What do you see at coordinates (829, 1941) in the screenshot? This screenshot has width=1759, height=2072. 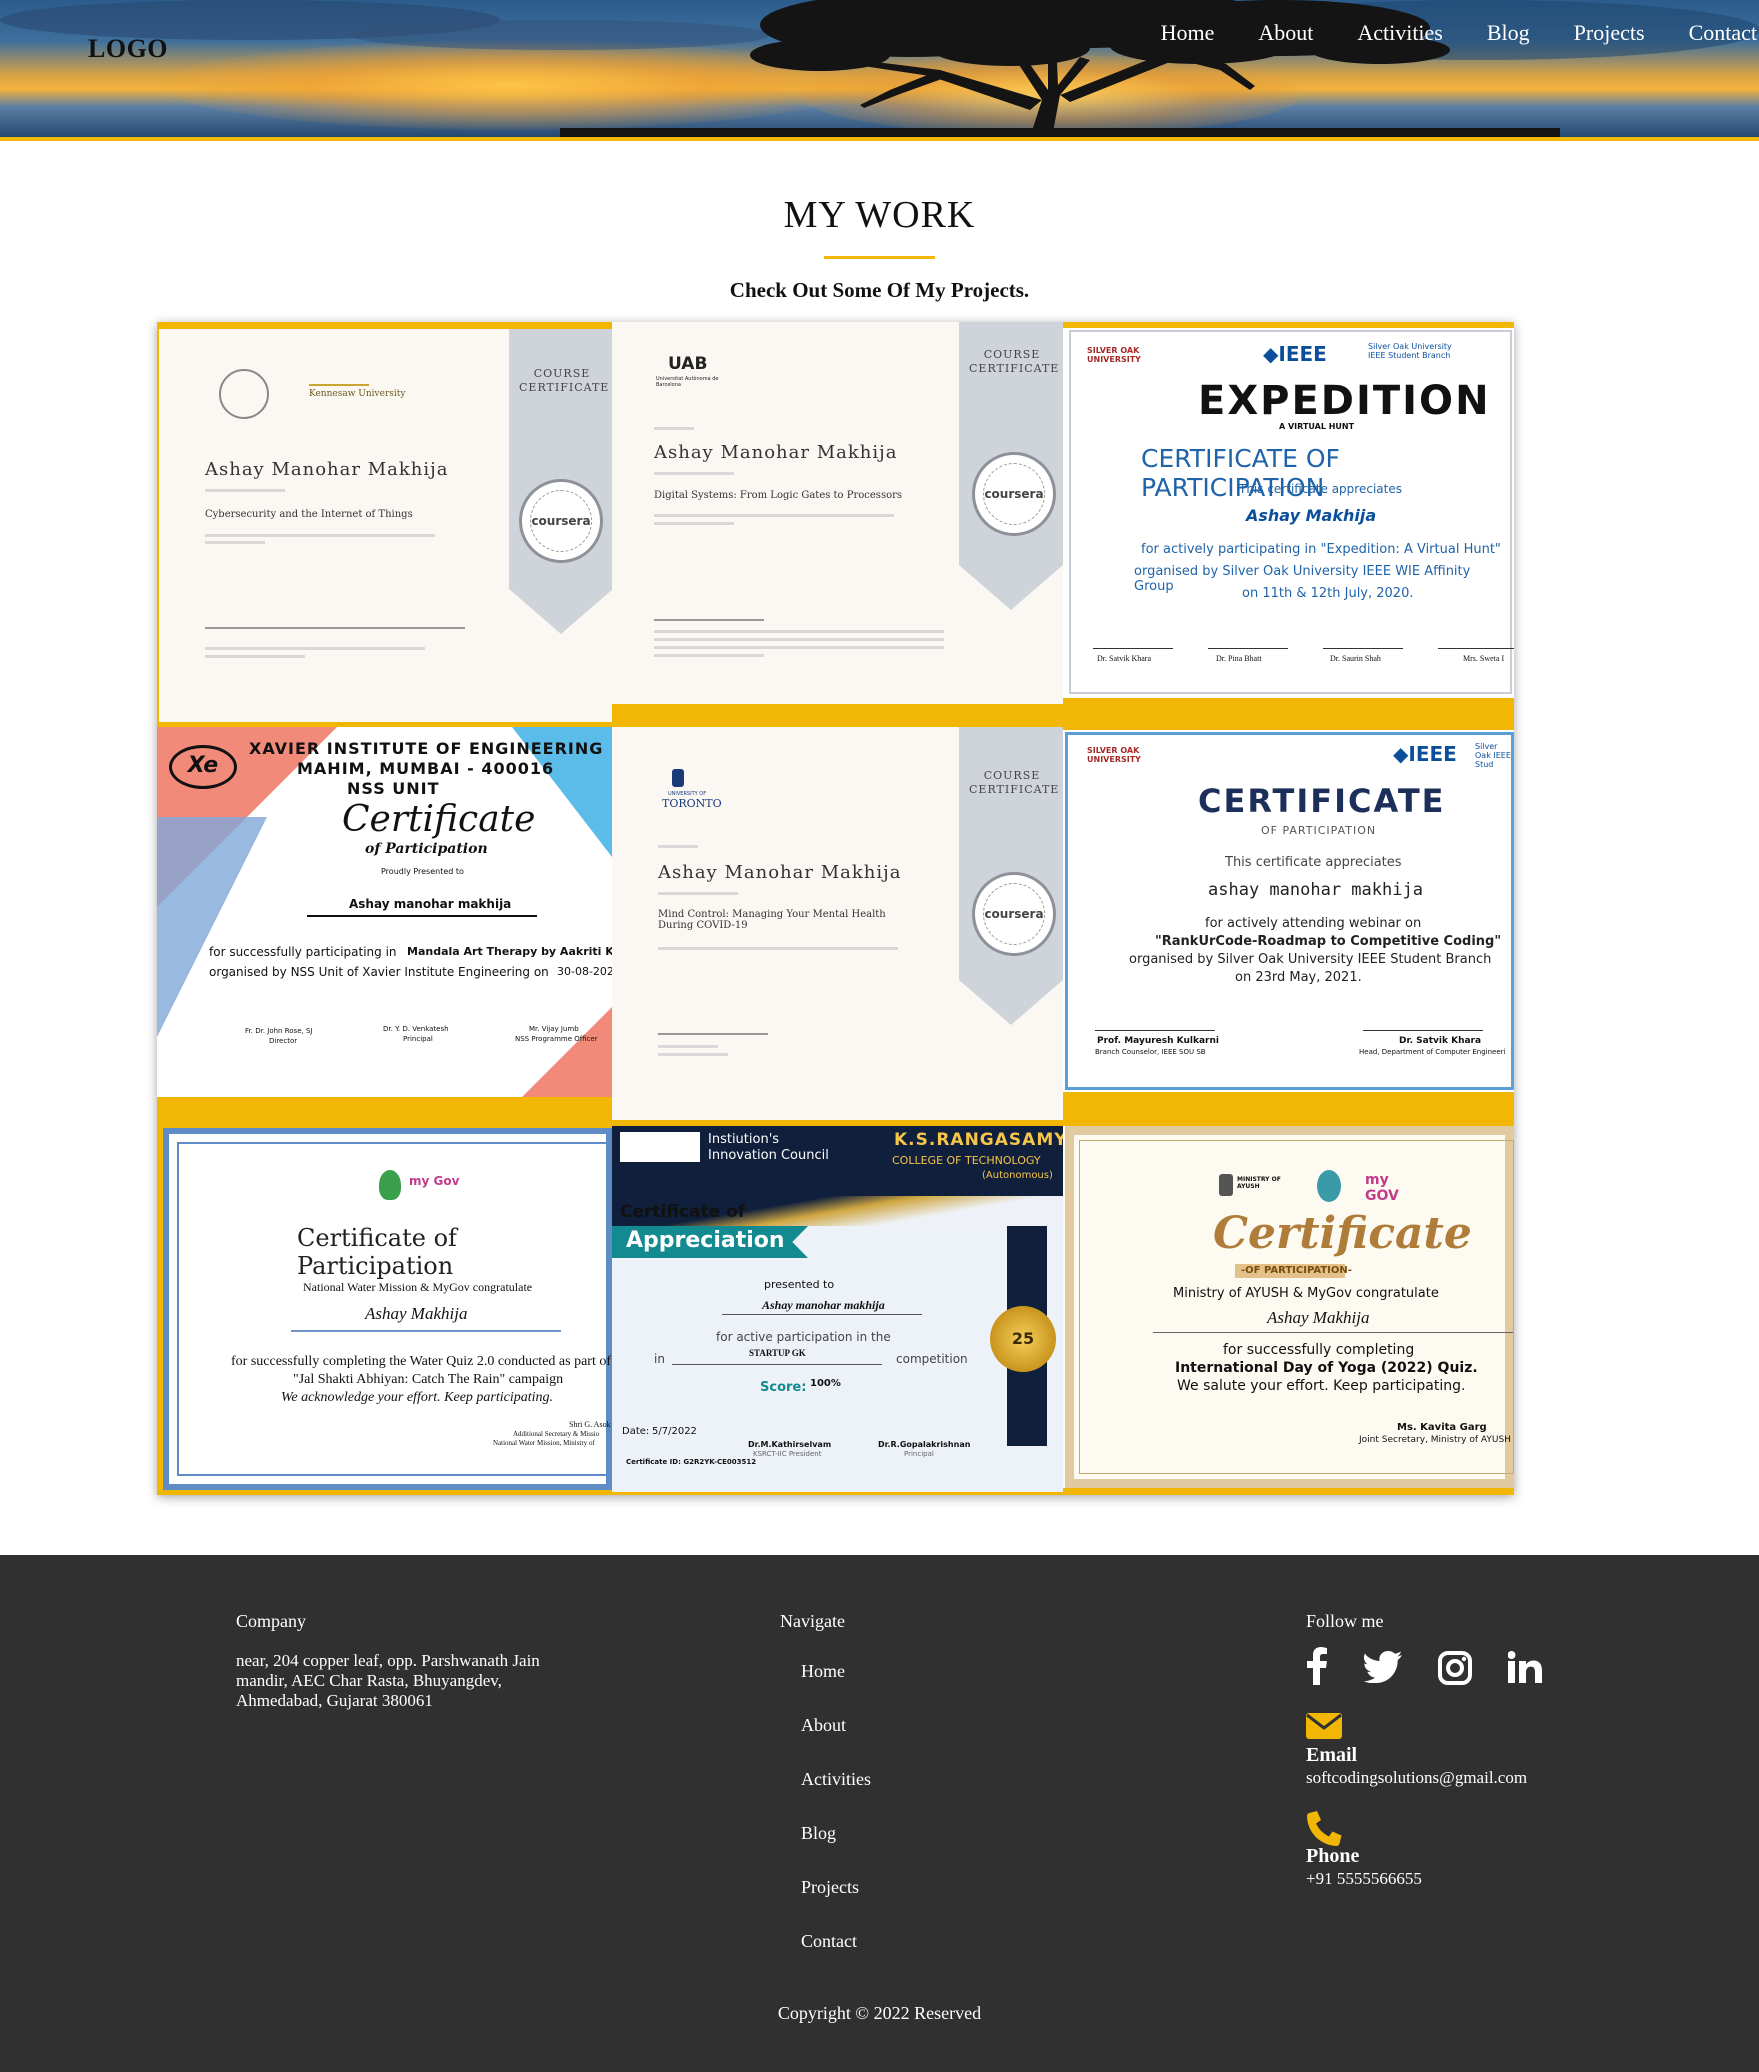 I see `footer-nav-contact: Contact` at bounding box center [829, 1941].